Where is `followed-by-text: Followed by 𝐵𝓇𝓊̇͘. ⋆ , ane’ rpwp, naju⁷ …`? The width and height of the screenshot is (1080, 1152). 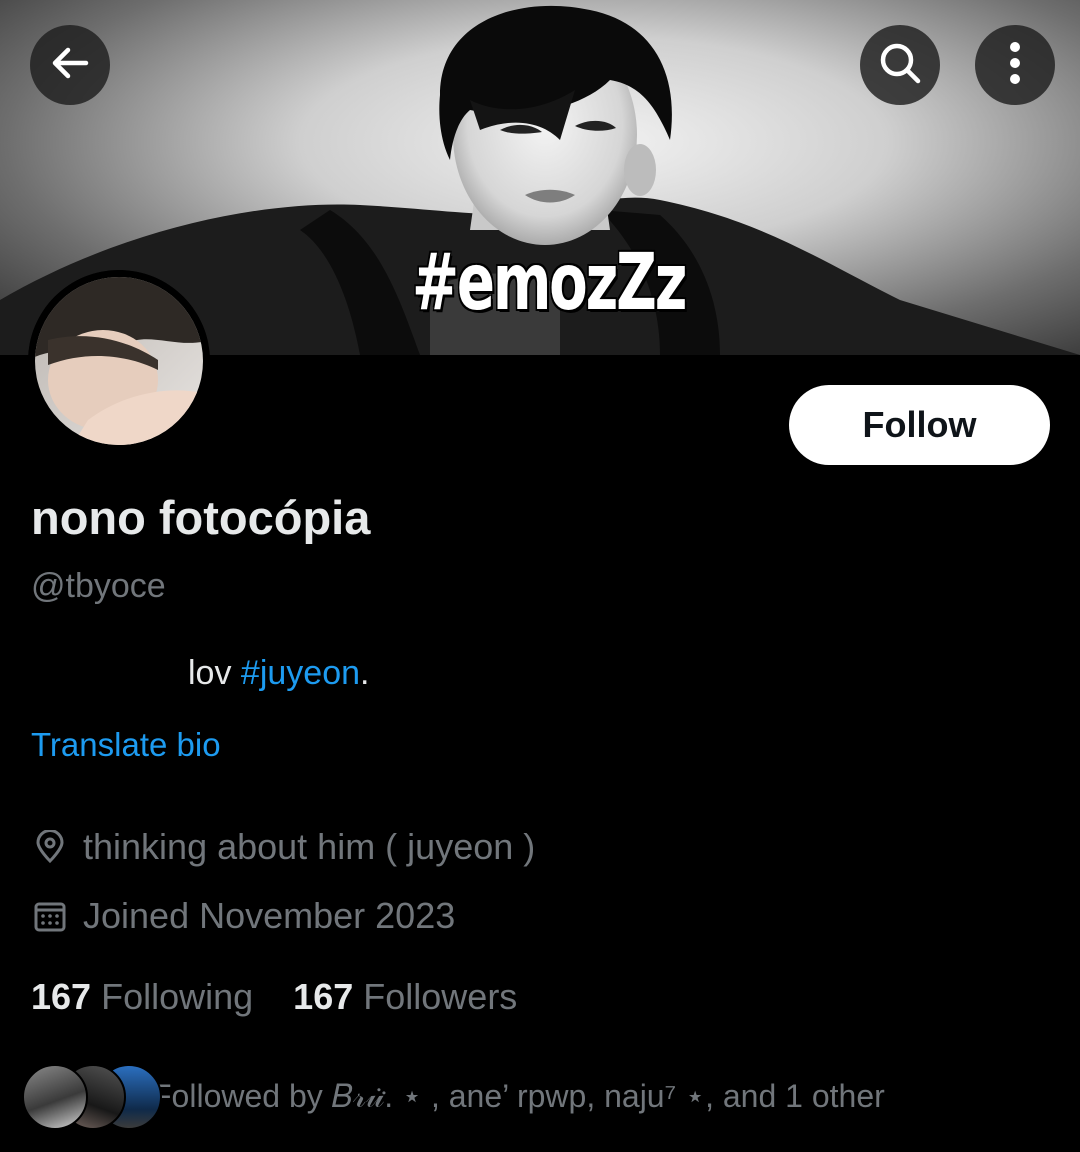
followed-by-text: Followed by 𝐵𝓇𝓊̇͘. ⋆ , ane’ rpwp, naju⁷ … is located at coordinates (518, 1095).